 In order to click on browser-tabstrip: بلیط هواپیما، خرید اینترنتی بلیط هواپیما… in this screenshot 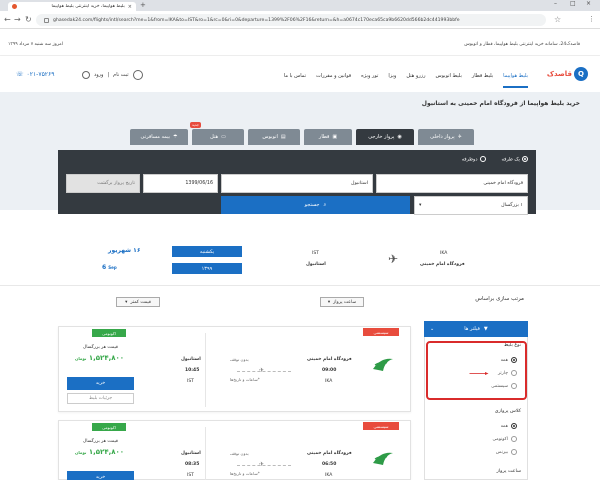, I will do `click(300, 5)`.